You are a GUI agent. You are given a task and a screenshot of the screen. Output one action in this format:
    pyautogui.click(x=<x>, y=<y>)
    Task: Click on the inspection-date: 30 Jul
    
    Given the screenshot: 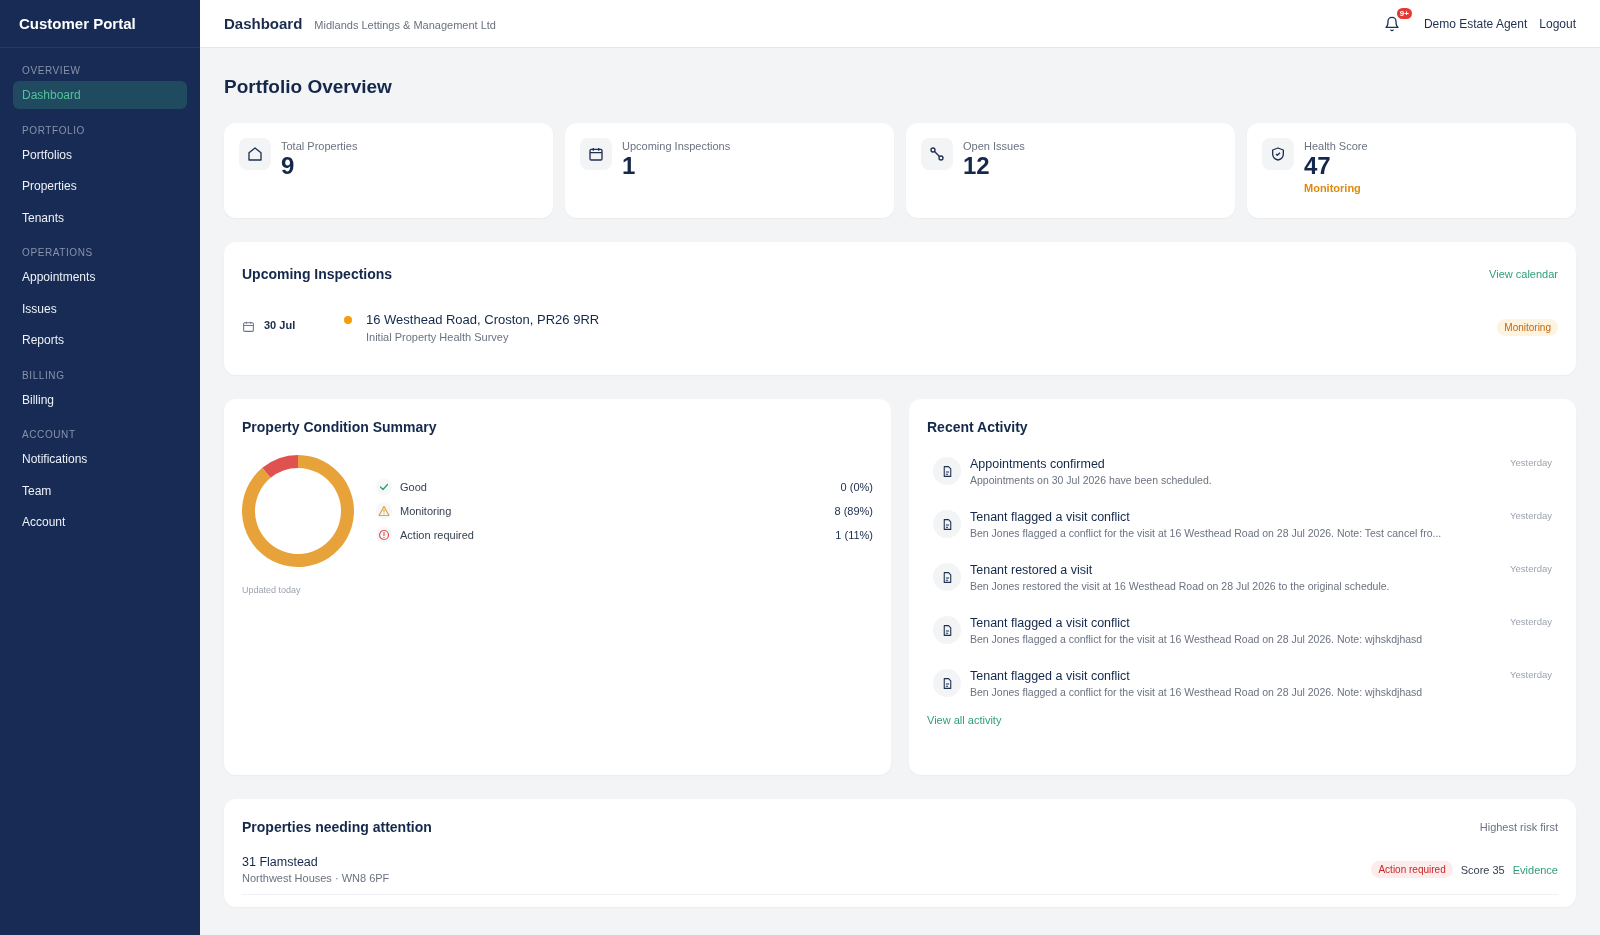 What is the action you would take?
    pyautogui.click(x=280, y=325)
    